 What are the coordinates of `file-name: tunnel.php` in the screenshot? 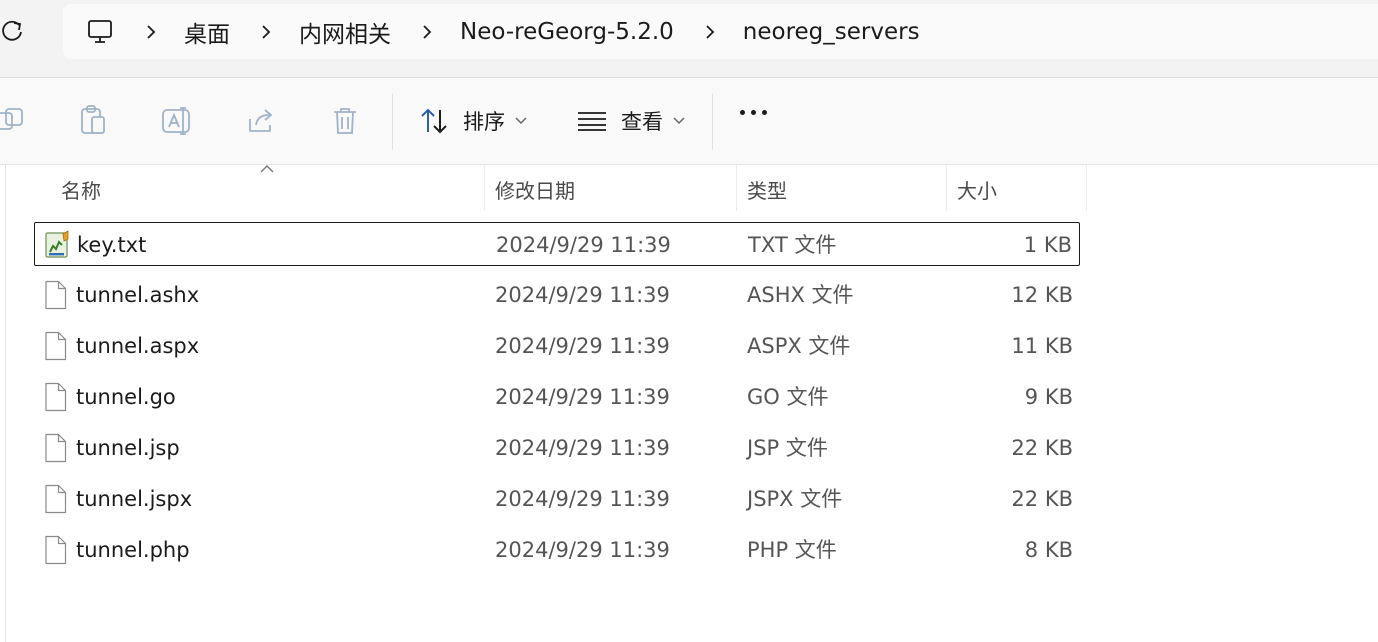 It's located at (133, 550).